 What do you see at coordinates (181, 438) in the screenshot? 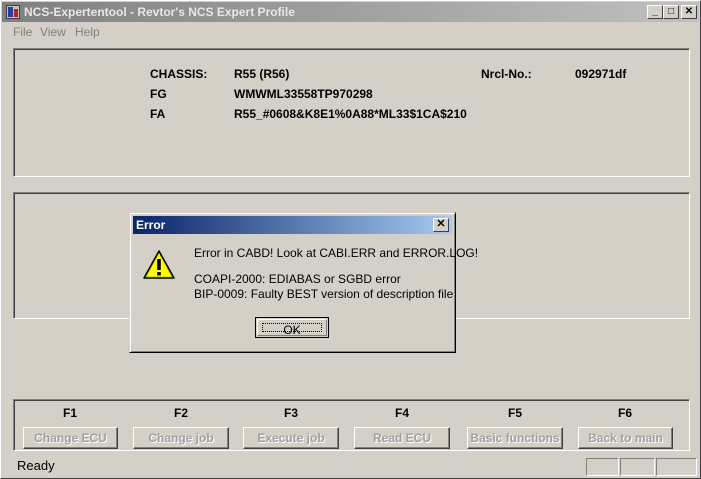
I see `change-job-button: Change job` at bounding box center [181, 438].